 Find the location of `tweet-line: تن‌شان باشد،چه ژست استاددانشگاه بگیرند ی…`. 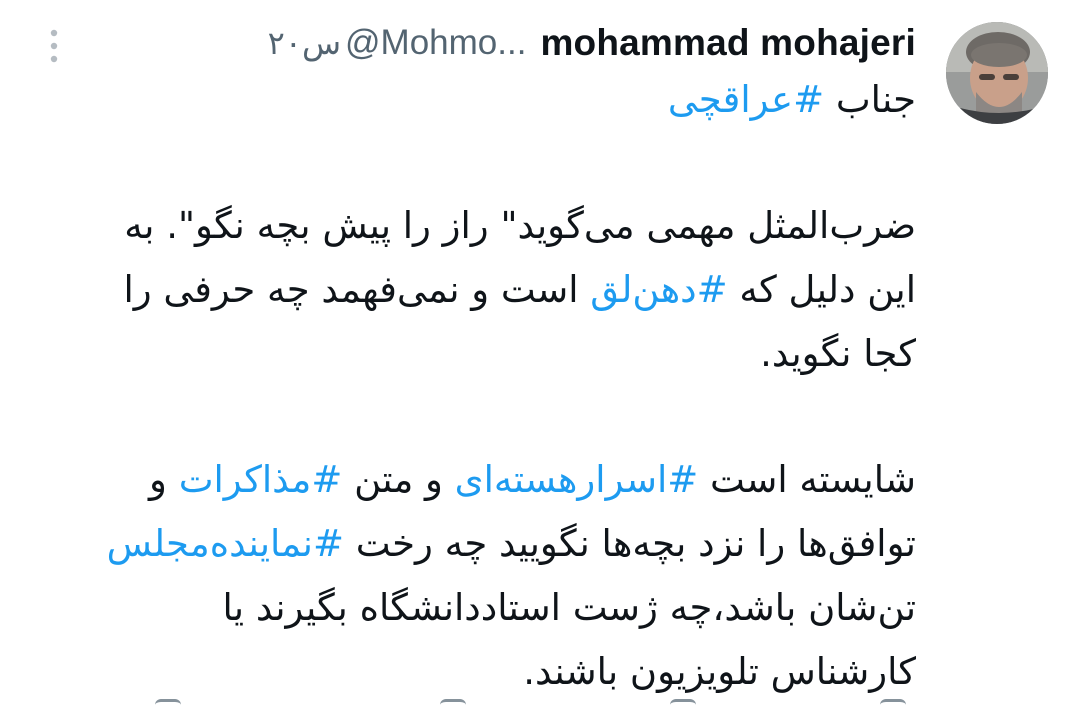

tweet-line: تن‌شان باشد،چه ژست استاددانشگاه بگیرند ی… is located at coordinates (569, 607).